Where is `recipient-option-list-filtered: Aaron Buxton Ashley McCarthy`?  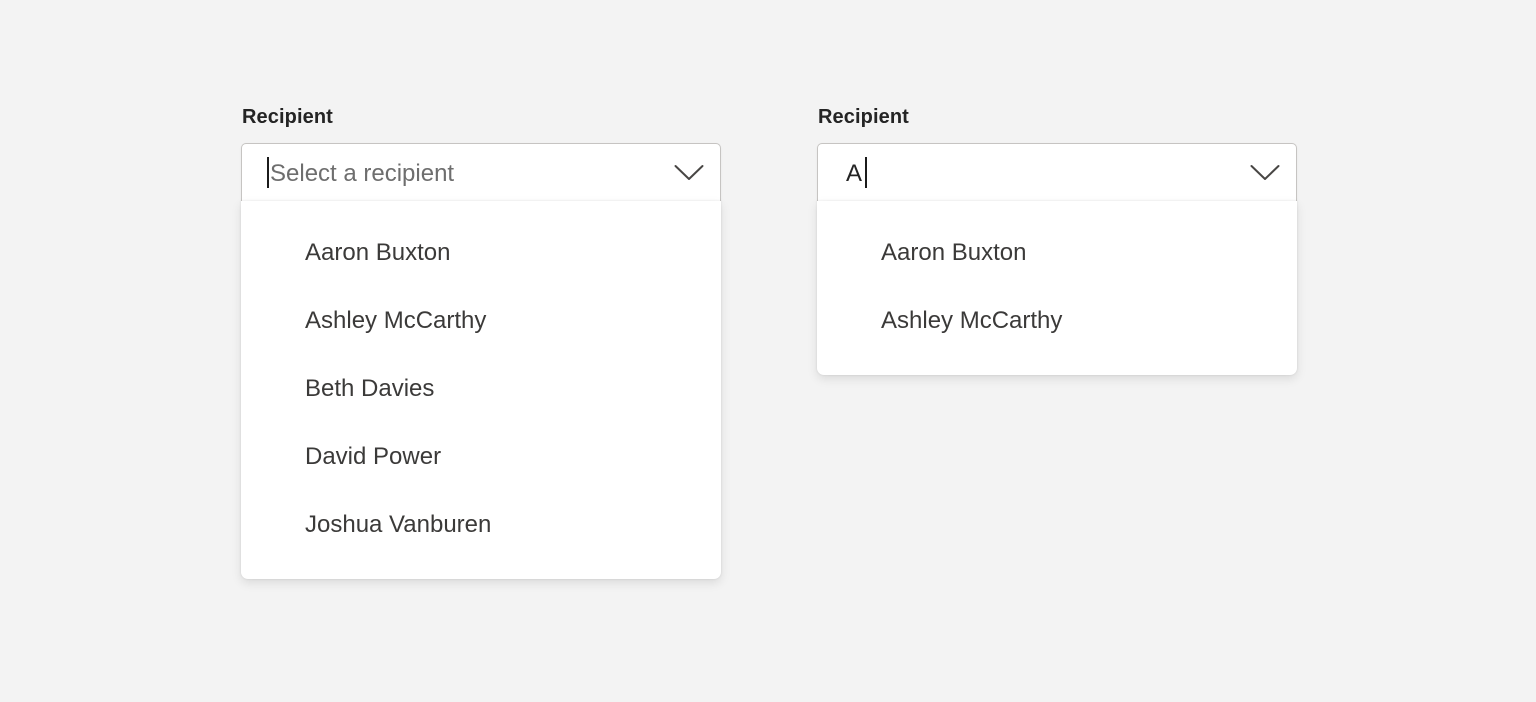
recipient-option-list-filtered: Aaron Buxton Ashley McCarthy is located at coordinates (1057, 288).